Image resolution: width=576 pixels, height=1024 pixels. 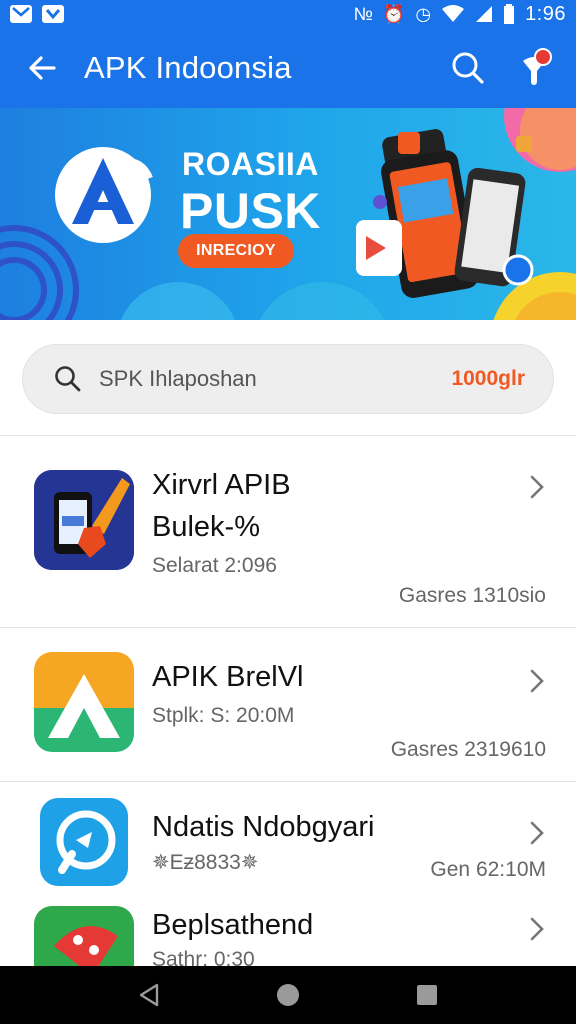 I want to click on square-recents-icon, so click(x=426, y=995).